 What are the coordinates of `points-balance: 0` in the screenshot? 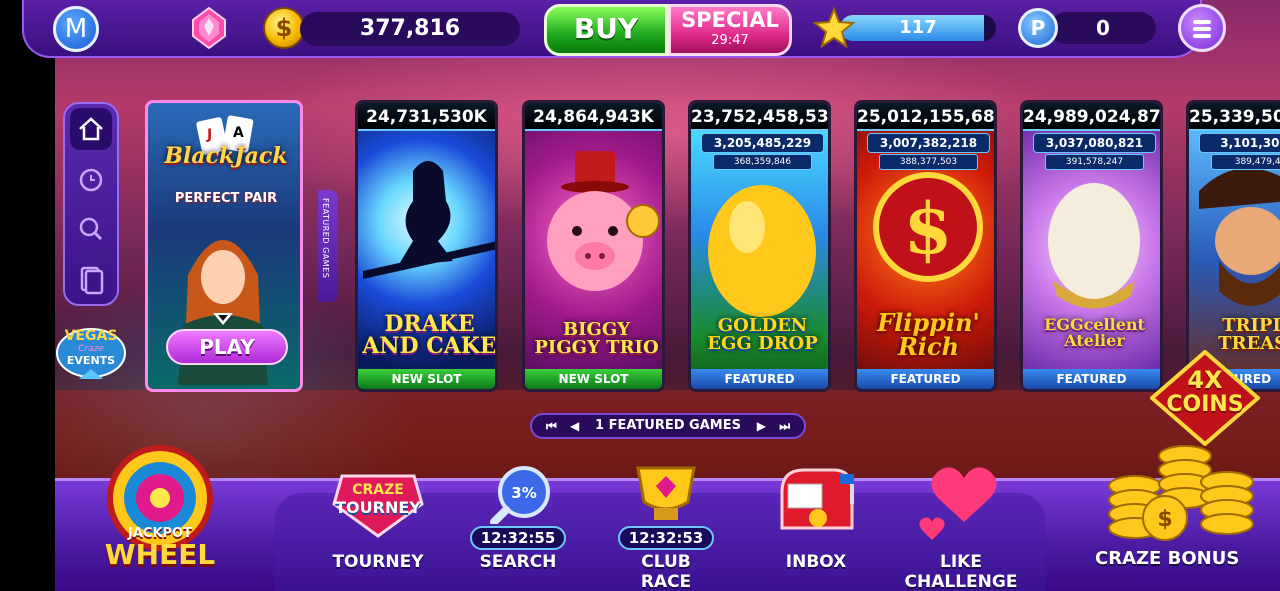 It's located at (1103, 28).